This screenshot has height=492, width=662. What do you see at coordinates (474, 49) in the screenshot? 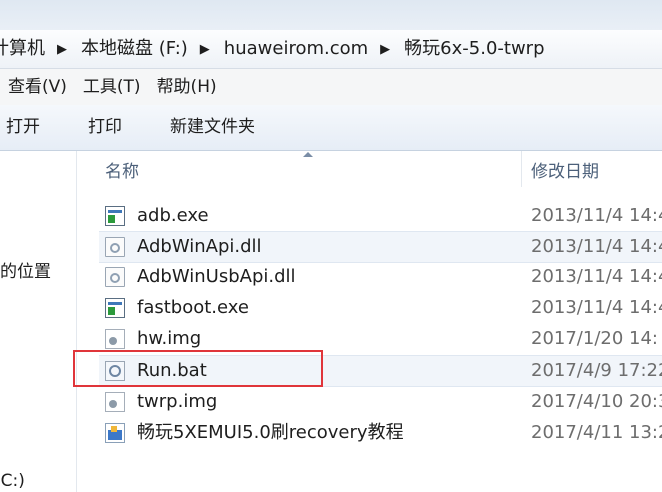
I see `breadcrumb-current-folder: 畅玩6x-5.0-twrp` at bounding box center [474, 49].